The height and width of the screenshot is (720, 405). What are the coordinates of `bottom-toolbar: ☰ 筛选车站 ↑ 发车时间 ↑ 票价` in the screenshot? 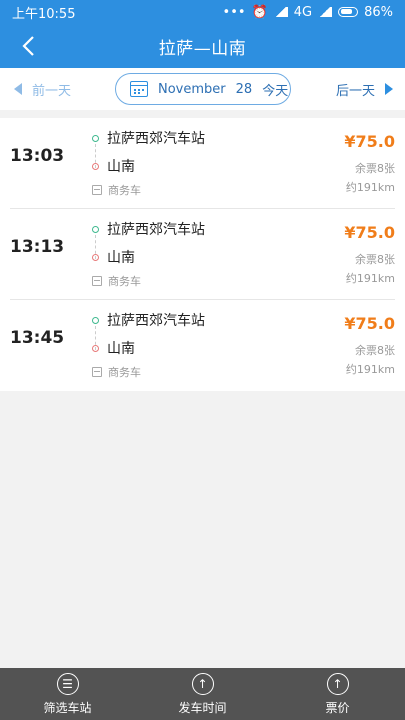 It's located at (202, 694).